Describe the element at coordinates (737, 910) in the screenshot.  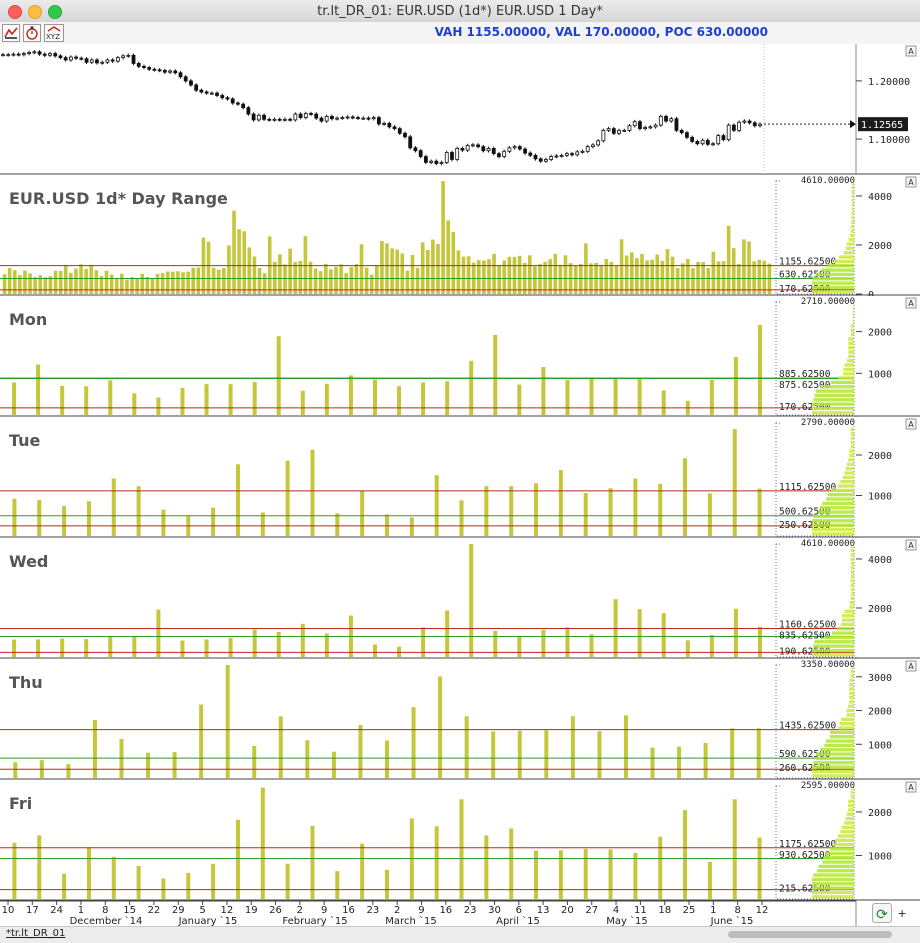
I see `x-day-label: 8` at that location.